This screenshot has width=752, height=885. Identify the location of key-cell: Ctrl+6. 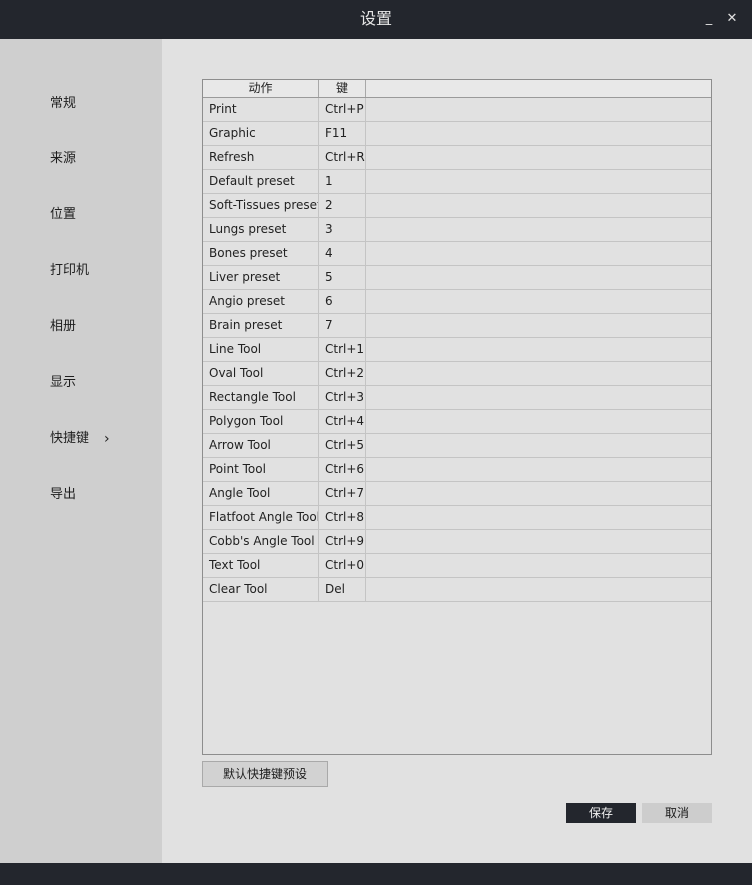
(342, 469).